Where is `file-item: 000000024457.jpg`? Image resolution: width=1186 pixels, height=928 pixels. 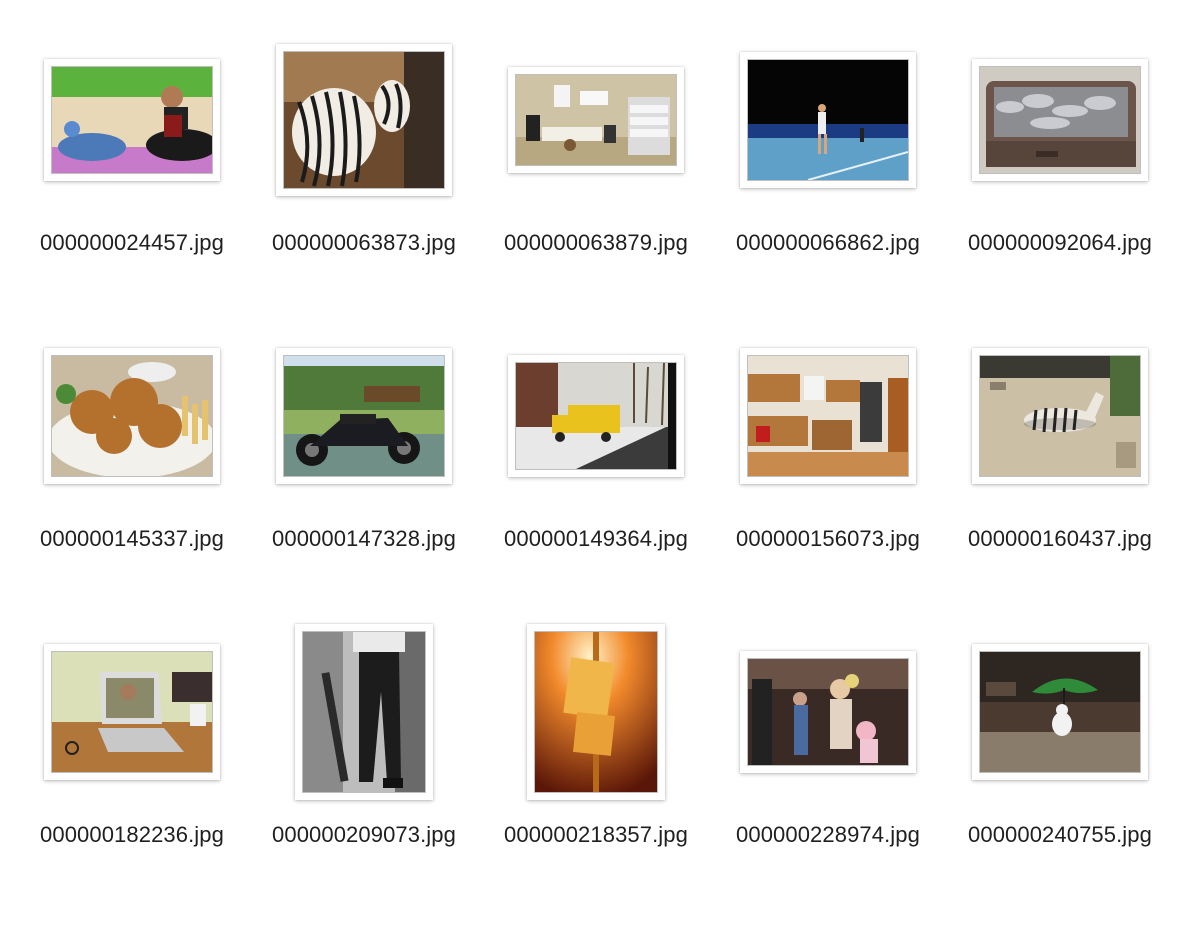 file-item: 000000024457.jpg is located at coordinates (132, 188).